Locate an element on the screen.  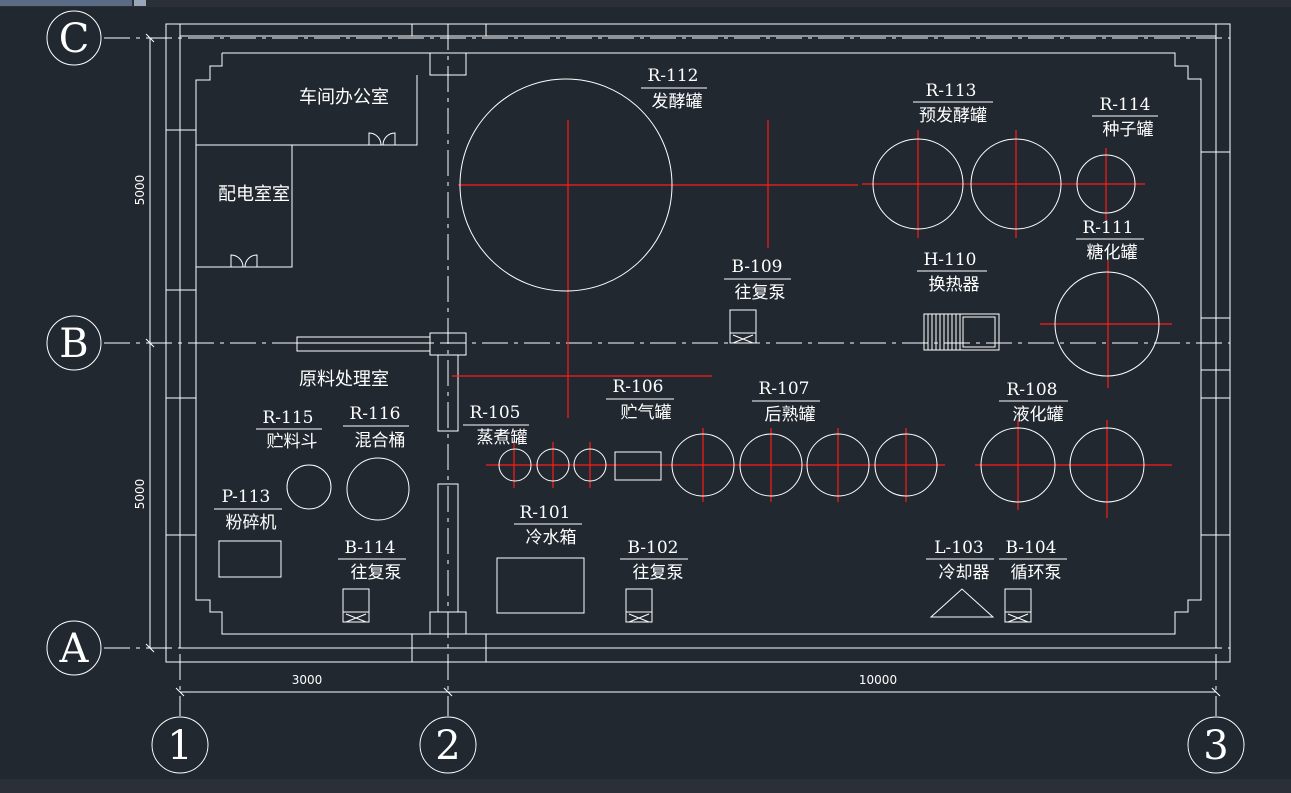
room-power-label: 配电室室 is located at coordinates (254, 194).